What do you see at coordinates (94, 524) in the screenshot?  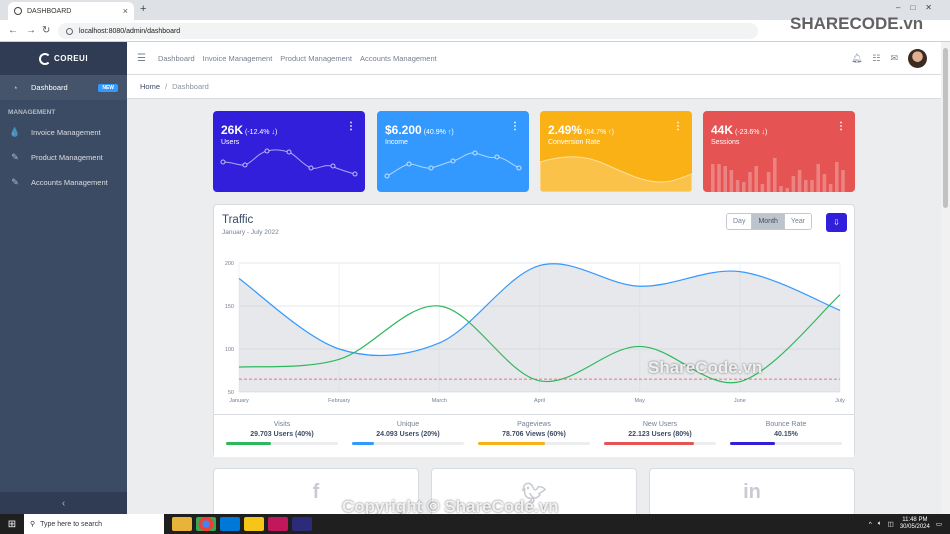 I see `taskbar-search-input: ⚲ Type here to search` at bounding box center [94, 524].